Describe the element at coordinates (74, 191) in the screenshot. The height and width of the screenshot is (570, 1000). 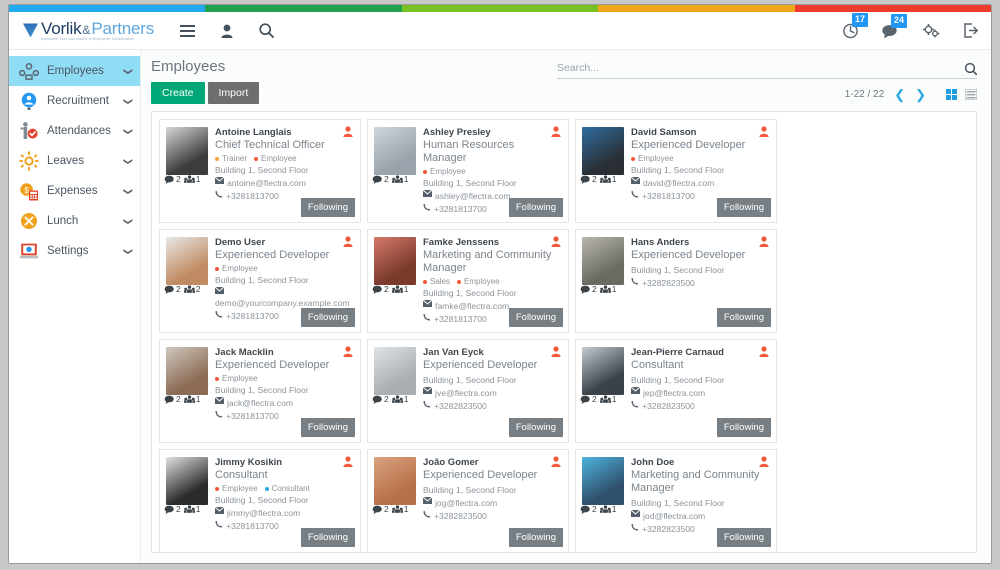
I see `sidebar-item-expenses: $ Expenses ❯` at that location.